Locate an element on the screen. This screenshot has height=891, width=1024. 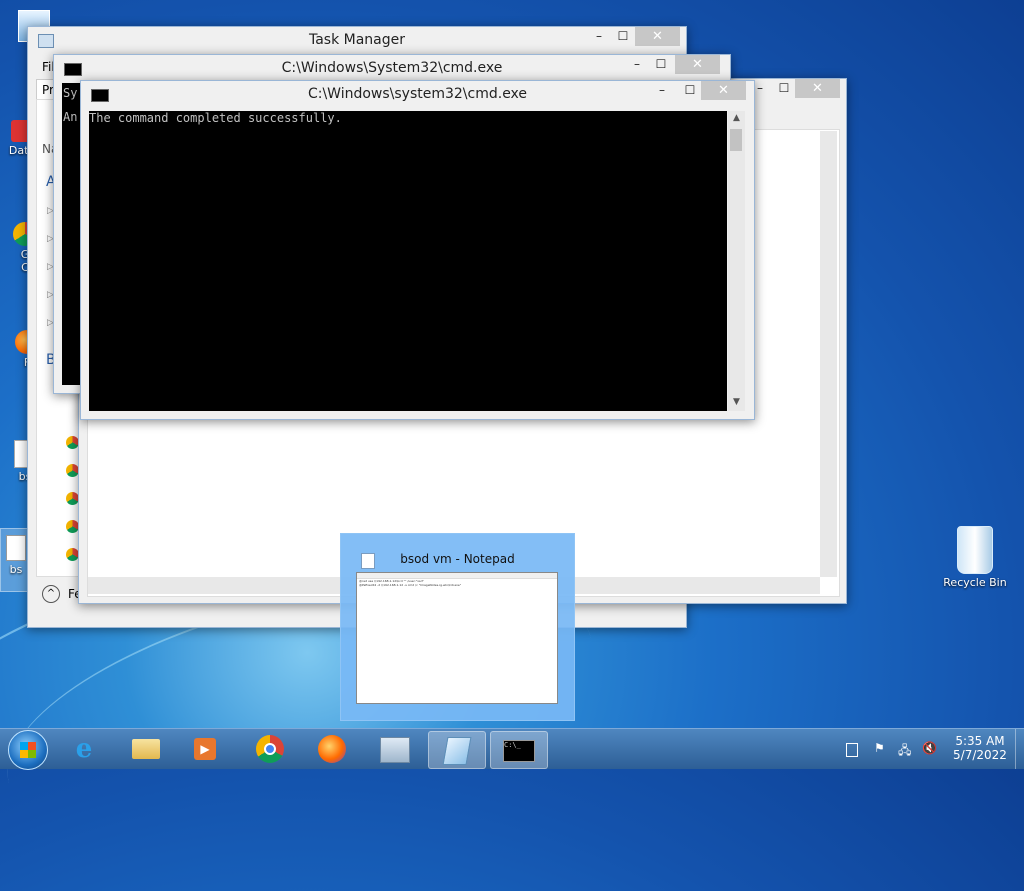
internet-explorer-icon: e is located at coordinates (84, 749).